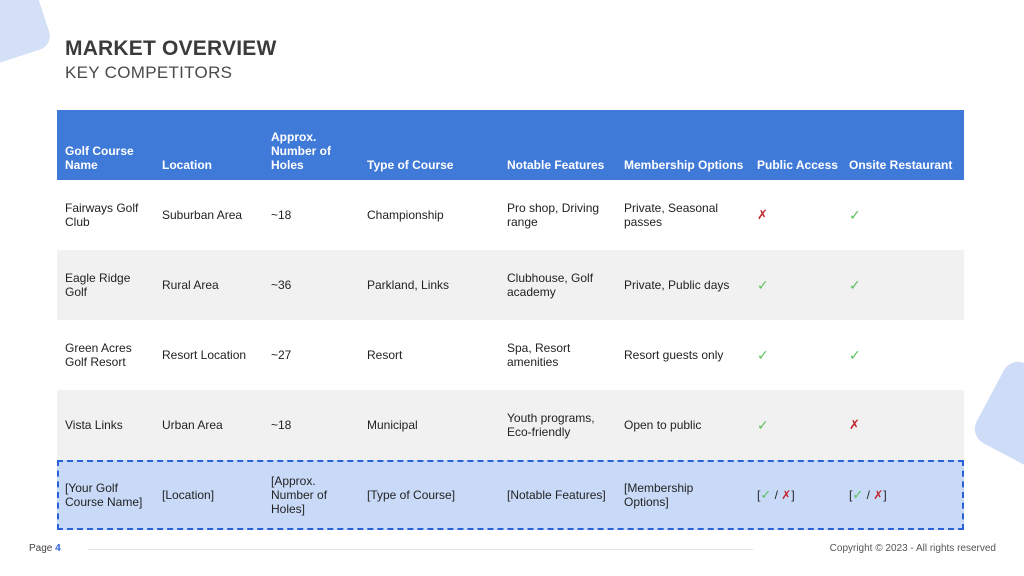  I want to click on cell-features: Clubhouse, Golf academy, so click(550, 285).